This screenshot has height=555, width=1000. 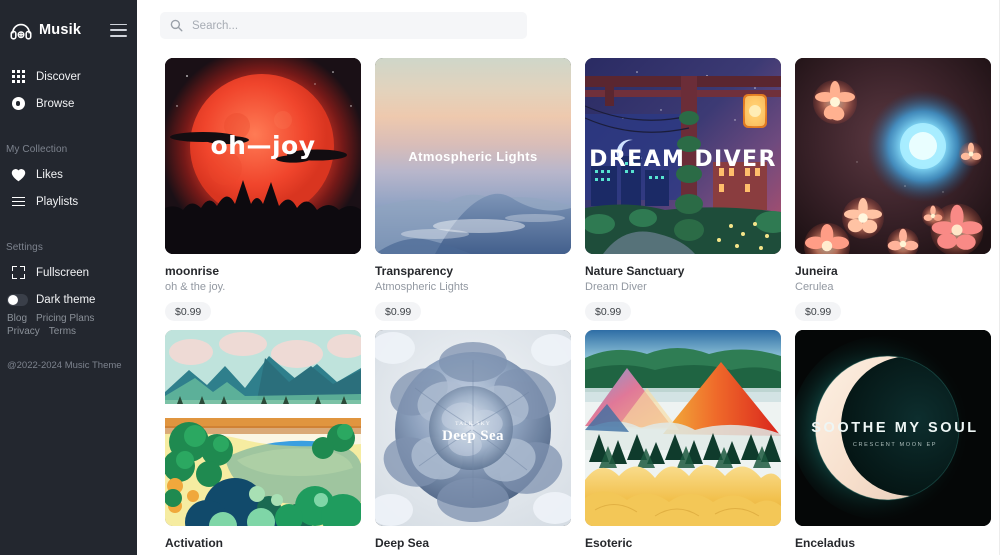 I want to click on svg-text: SOOTHE MY SOUL, so click(x=894, y=428).